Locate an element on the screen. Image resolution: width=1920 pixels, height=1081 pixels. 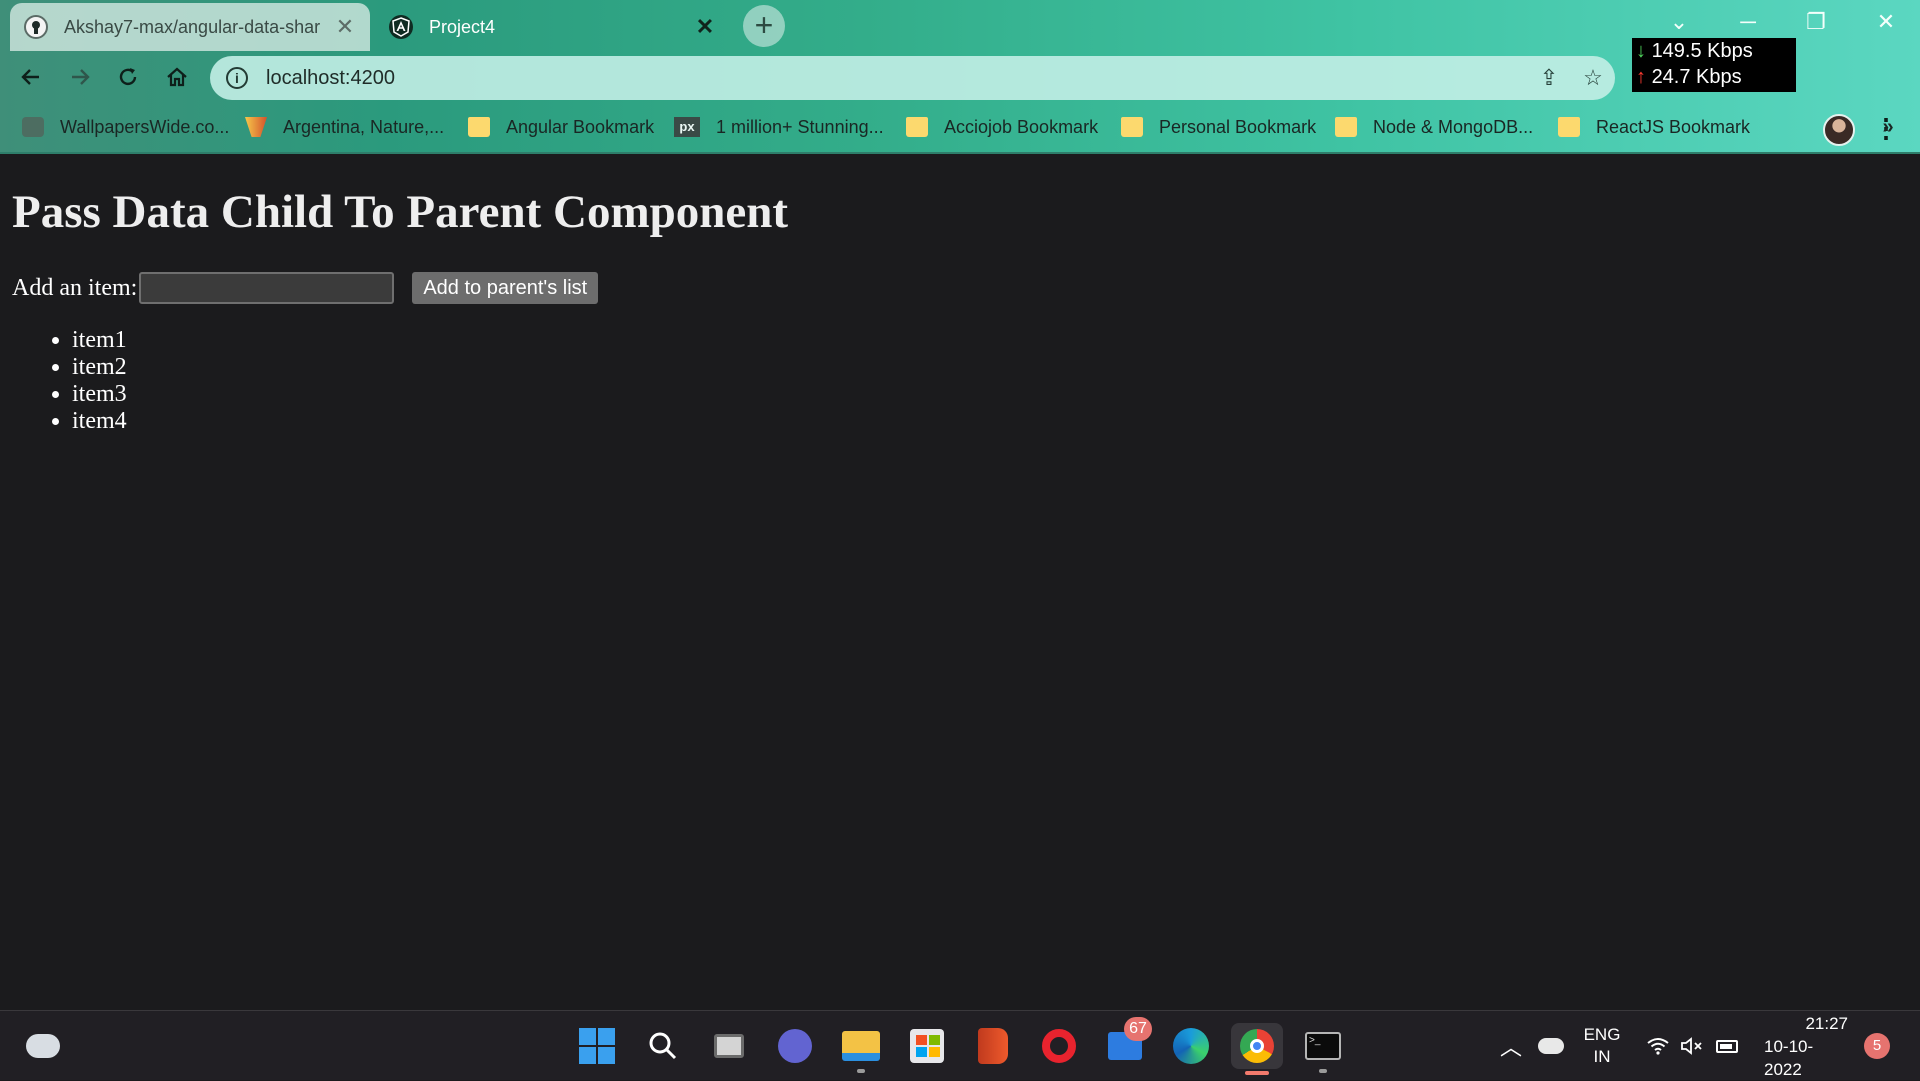
address-bar: i localhost:4200 ⇪ ☆ is located at coordinates (912, 78).